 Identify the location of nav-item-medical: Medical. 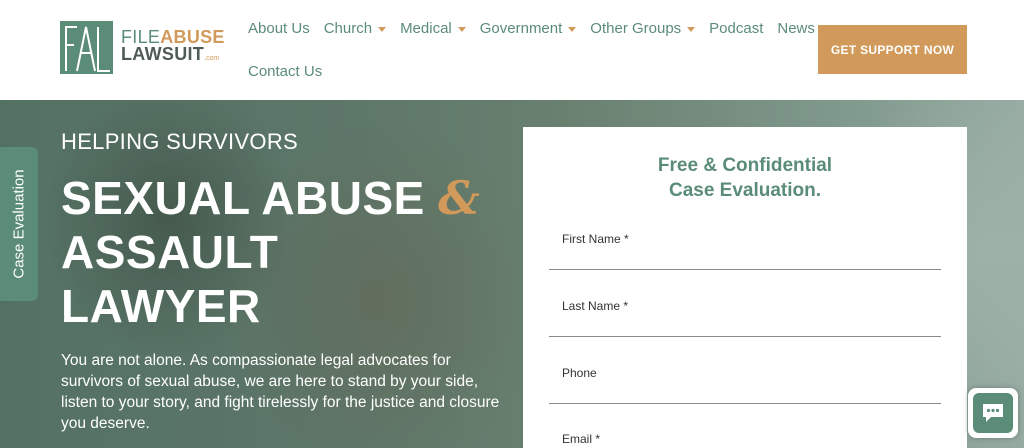
(433, 28).